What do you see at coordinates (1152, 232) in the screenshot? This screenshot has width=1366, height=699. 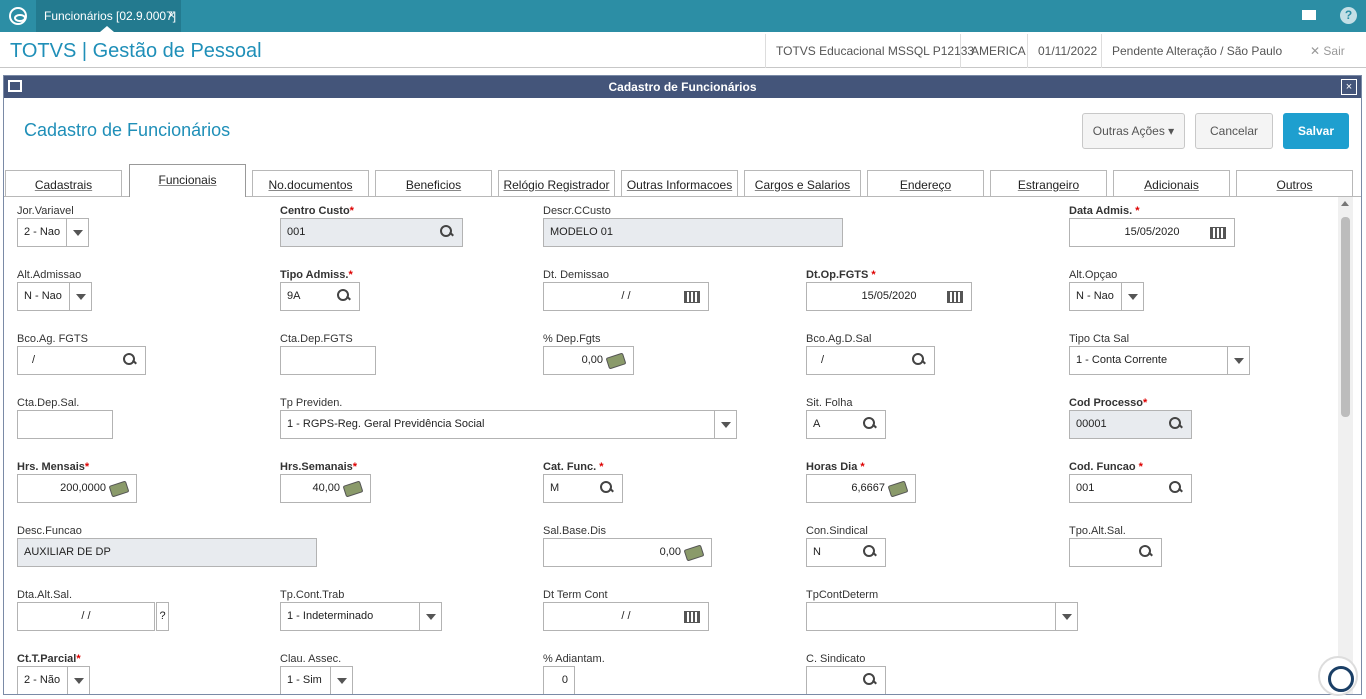 I see `data-admis-input: 15/05/2020` at bounding box center [1152, 232].